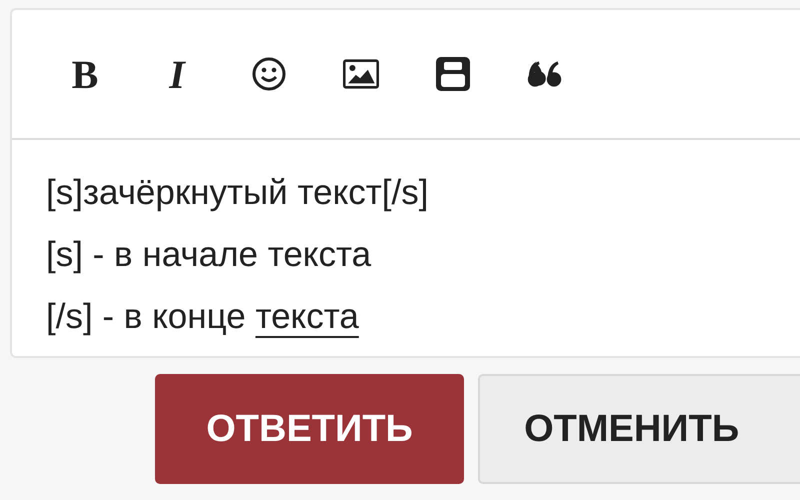  What do you see at coordinates (639, 429) in the screenshot?
I see `cancel-button: ОТМЕНИТЬ` at bounding box center [639, 429].